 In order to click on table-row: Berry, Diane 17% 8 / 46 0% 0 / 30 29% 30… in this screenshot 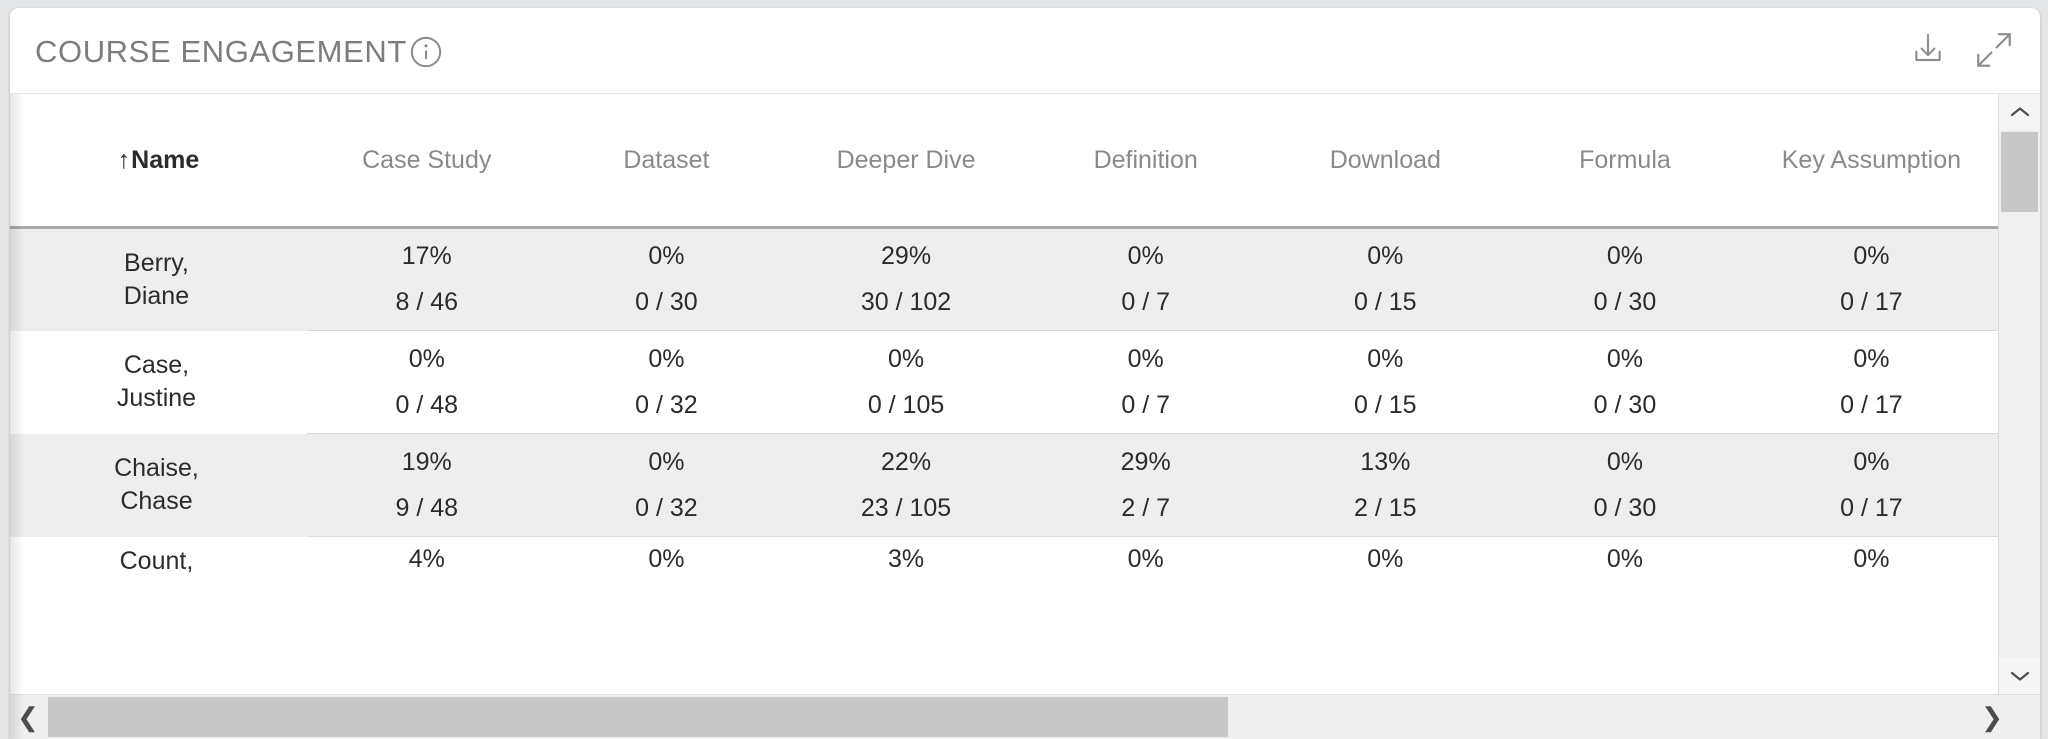, I will do `click(1004, 279)`.